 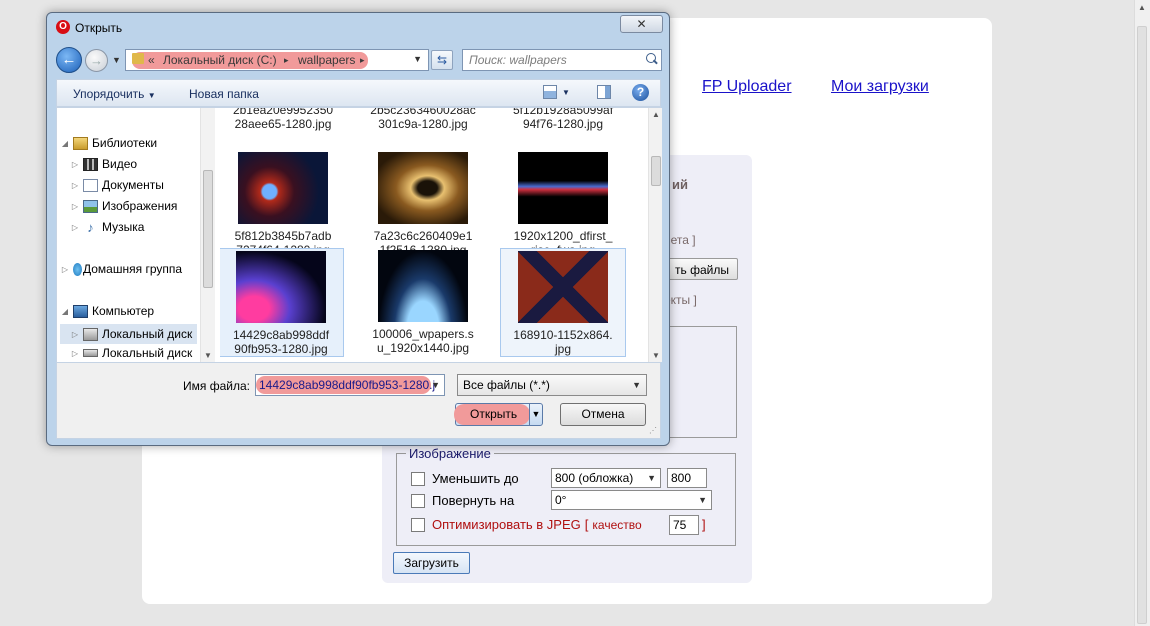 I want to click on reduce-checkbox, so click(x=418, y=478).